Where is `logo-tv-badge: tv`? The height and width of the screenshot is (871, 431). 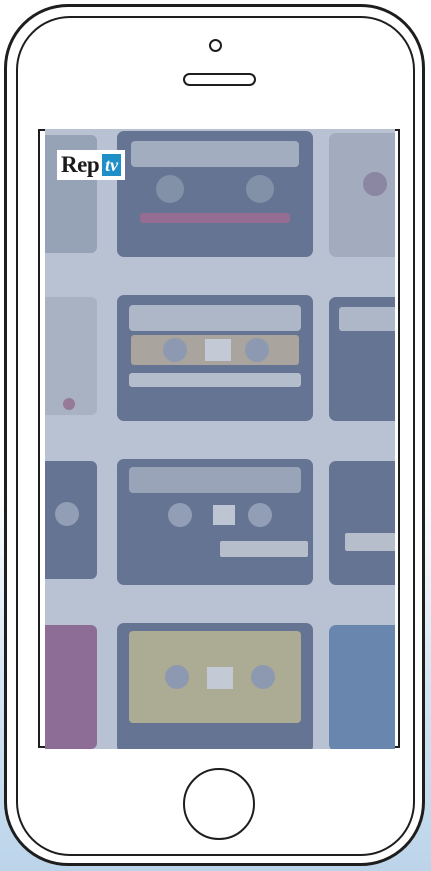
logo-tv-badge: tv is located at coordinates (112, 165).